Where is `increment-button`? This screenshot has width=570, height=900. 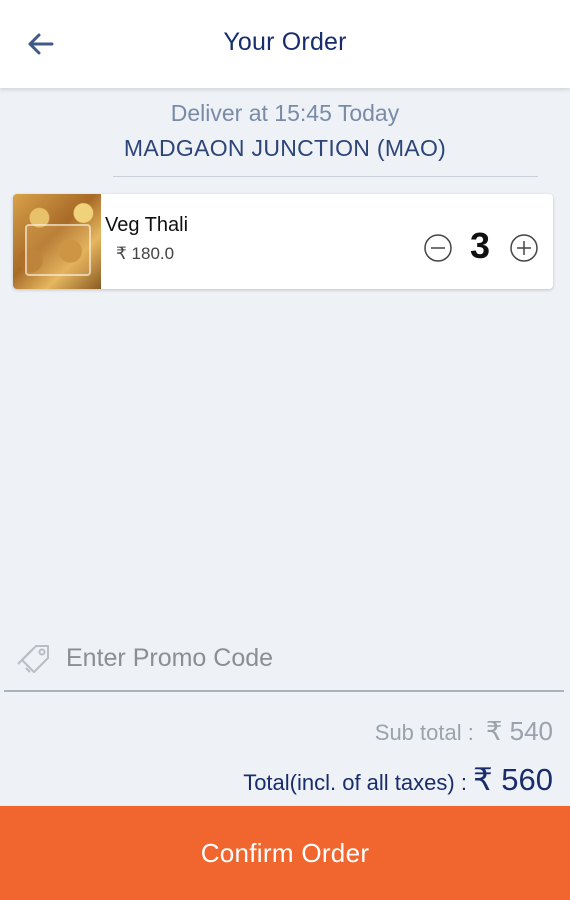
increment-button is located at coordinates (524, 248).